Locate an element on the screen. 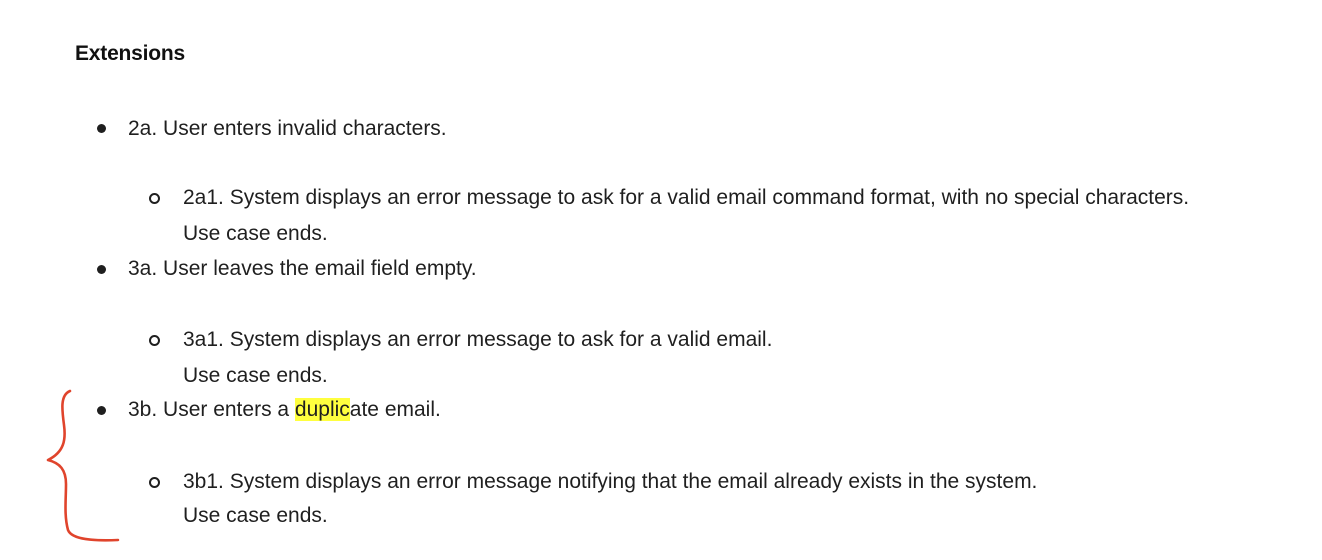 Image resolution: width=1322 pixels, height=560 pixels. extension-3b-text-before: 3b. User enters a is located at coordinates (211, 409).